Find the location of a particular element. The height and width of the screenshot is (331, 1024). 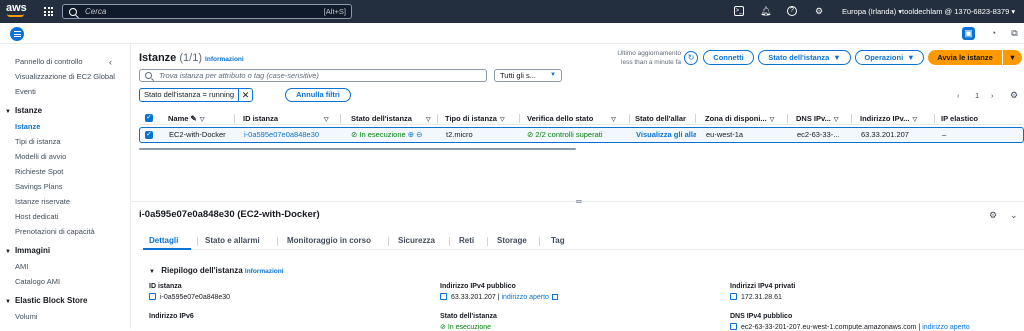

zoom-out-icon: ⊖ is located at coordinates (419, 134).